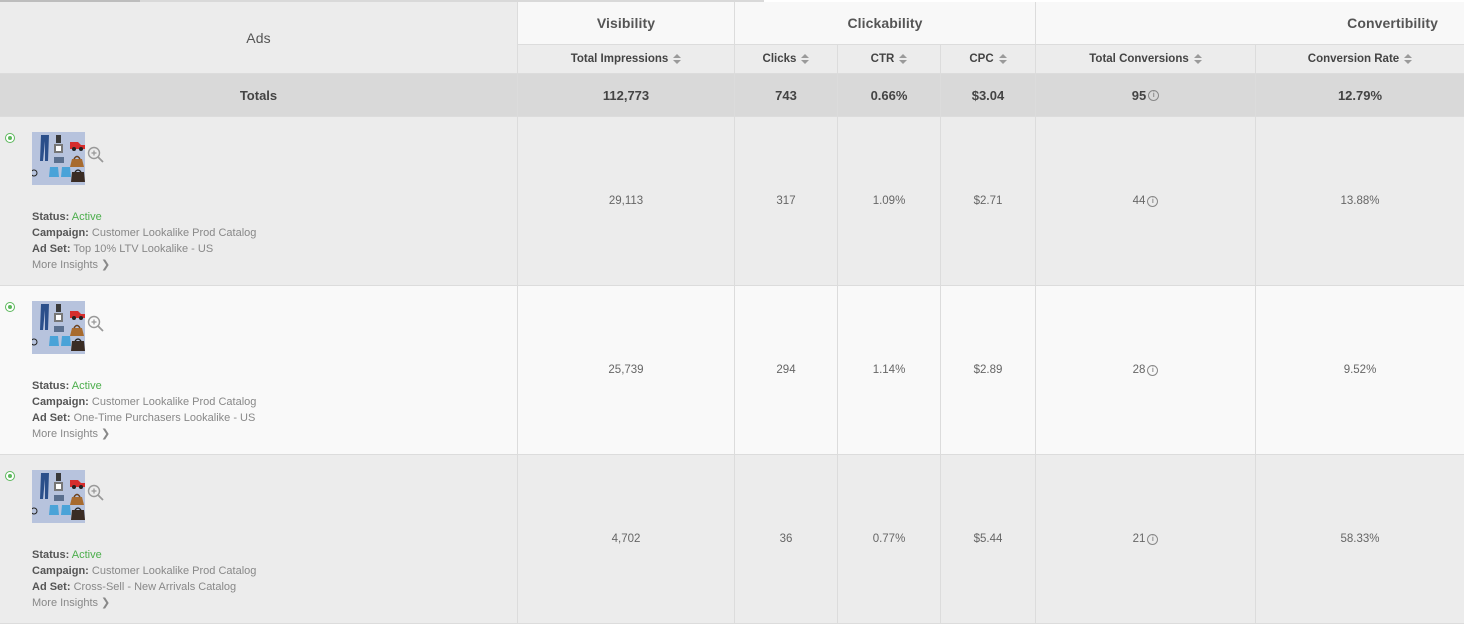 This screenshot has width=1464, height=628. Describe the element at coordinates (785, 201) in the screenshot. I see `clicks-cell: 317` at that location.